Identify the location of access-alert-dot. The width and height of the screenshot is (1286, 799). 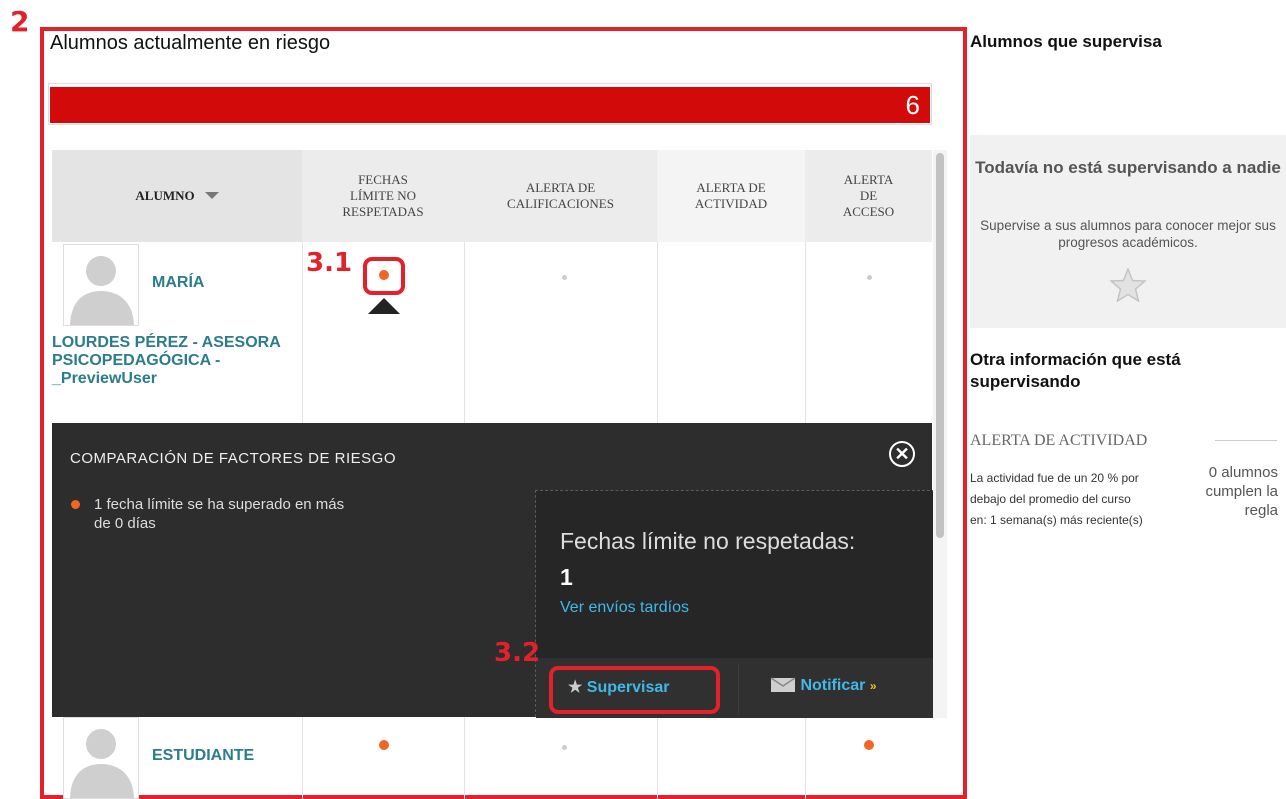
(869, 745).